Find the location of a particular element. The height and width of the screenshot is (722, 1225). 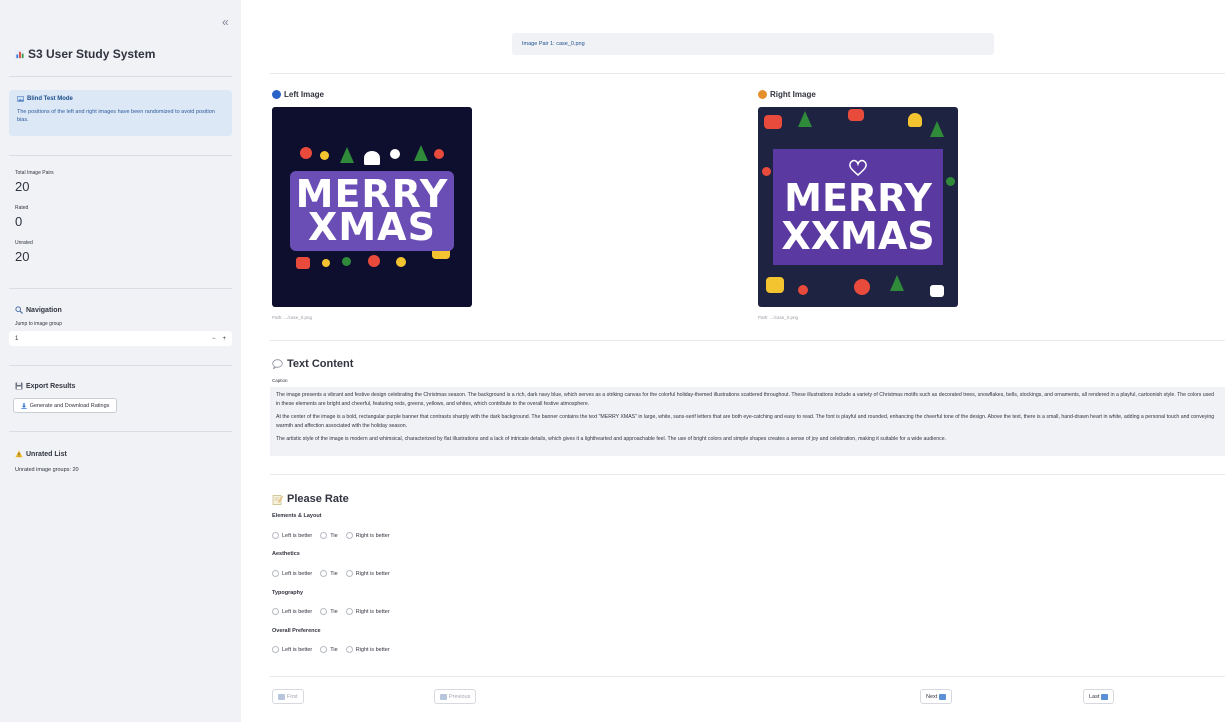

next-button: Next is located at coordinates (936, 696).